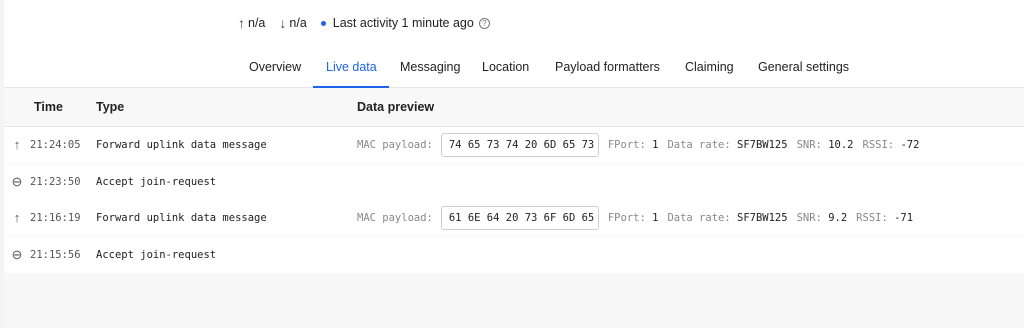 The image size is (1024, 328). What do you see at coordinates (298, 23) in the screenshot?
I see `downlink-value: n/a` at bounding box center [298, 23].